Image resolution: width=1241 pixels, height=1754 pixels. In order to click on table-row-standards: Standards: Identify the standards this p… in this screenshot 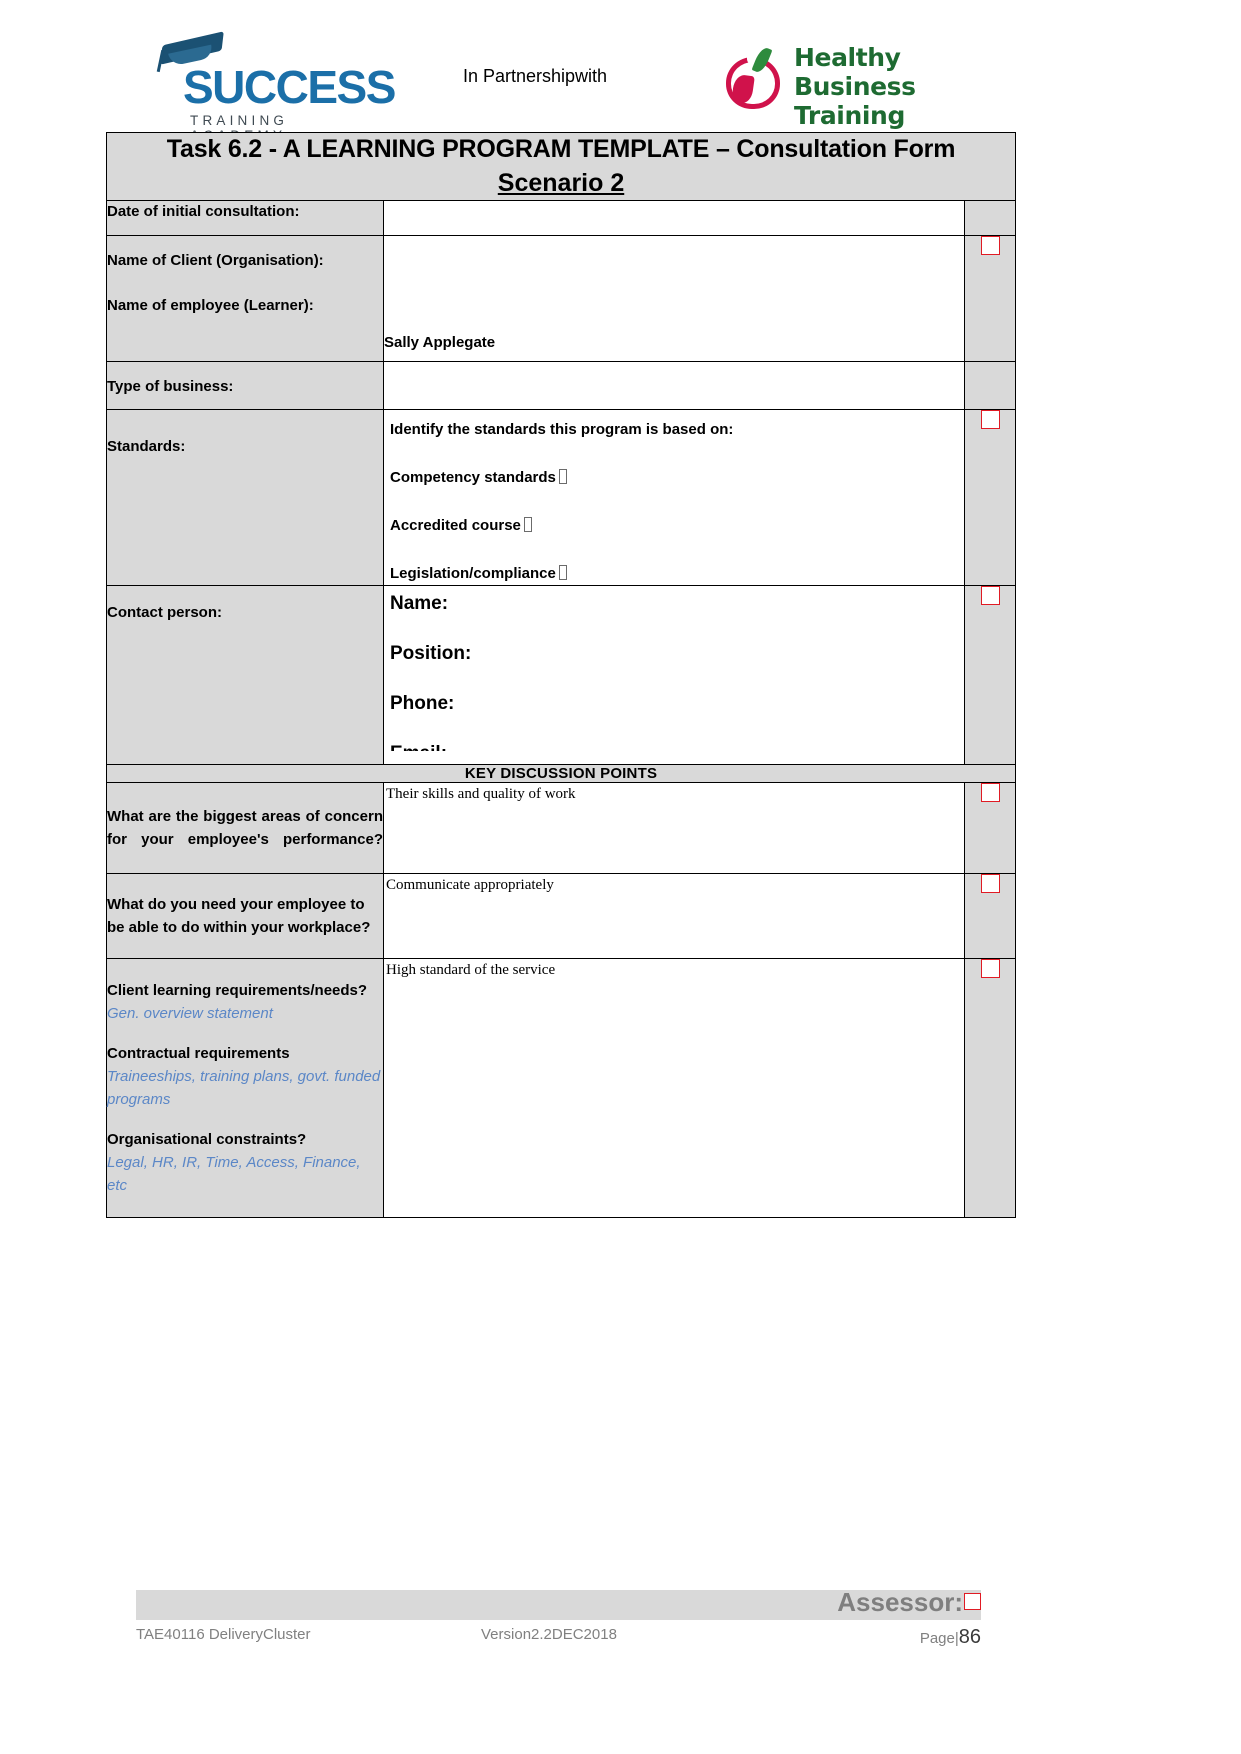, I will do `click(561, 497)`.